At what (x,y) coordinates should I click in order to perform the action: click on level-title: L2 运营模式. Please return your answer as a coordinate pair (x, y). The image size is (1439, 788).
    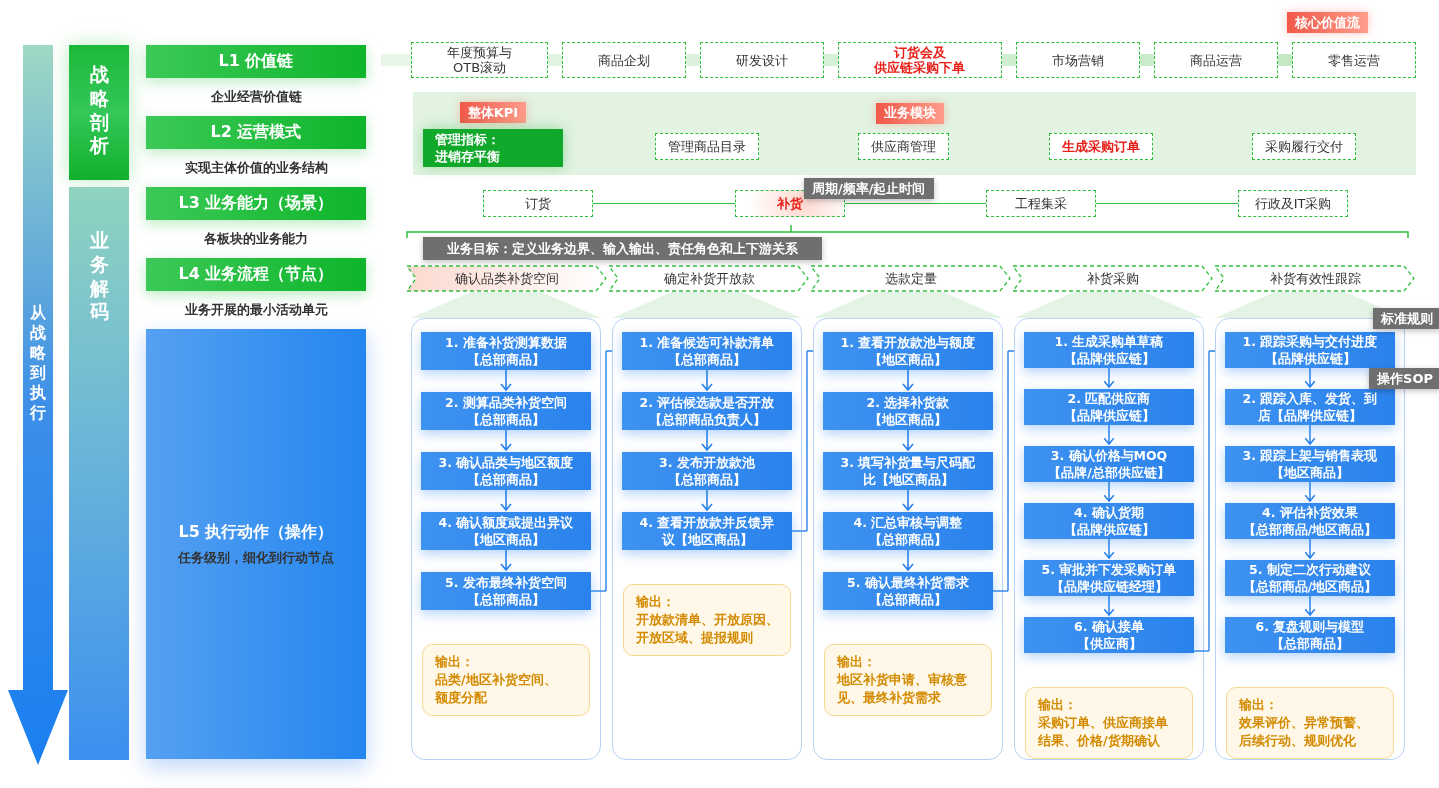
    Looking at the image, I should click on (256, 132).